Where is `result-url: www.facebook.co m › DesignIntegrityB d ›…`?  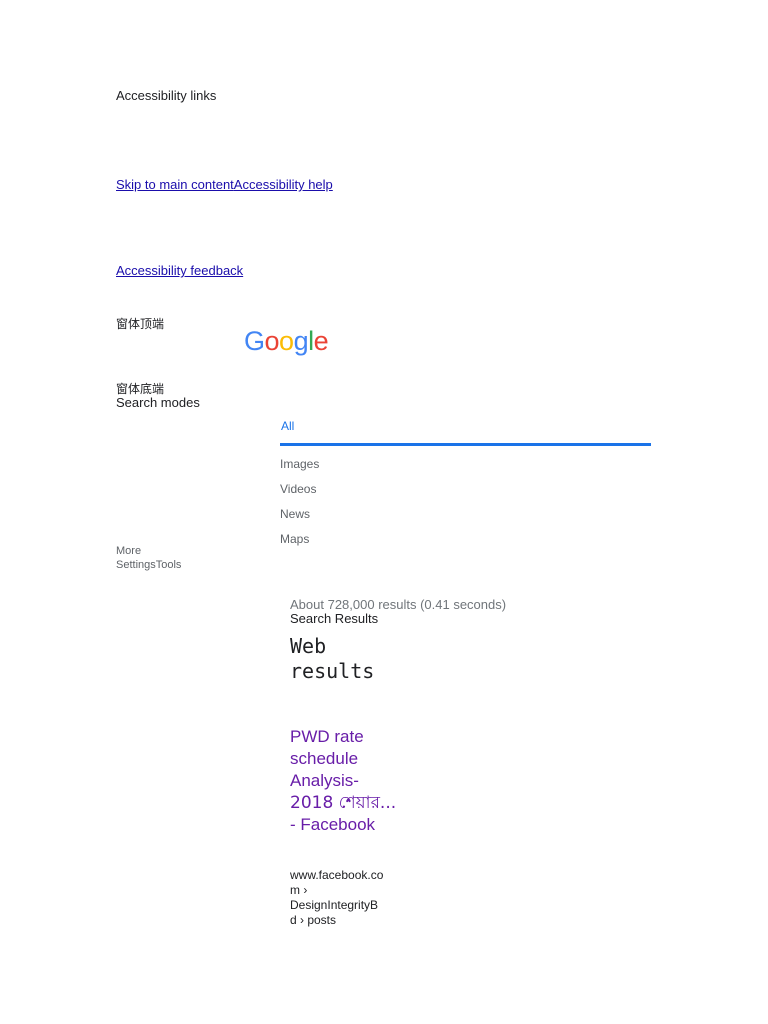 result-url: www.facebook.co m › DesignIntegrityB d ›… is located at coordinates (345, 898).